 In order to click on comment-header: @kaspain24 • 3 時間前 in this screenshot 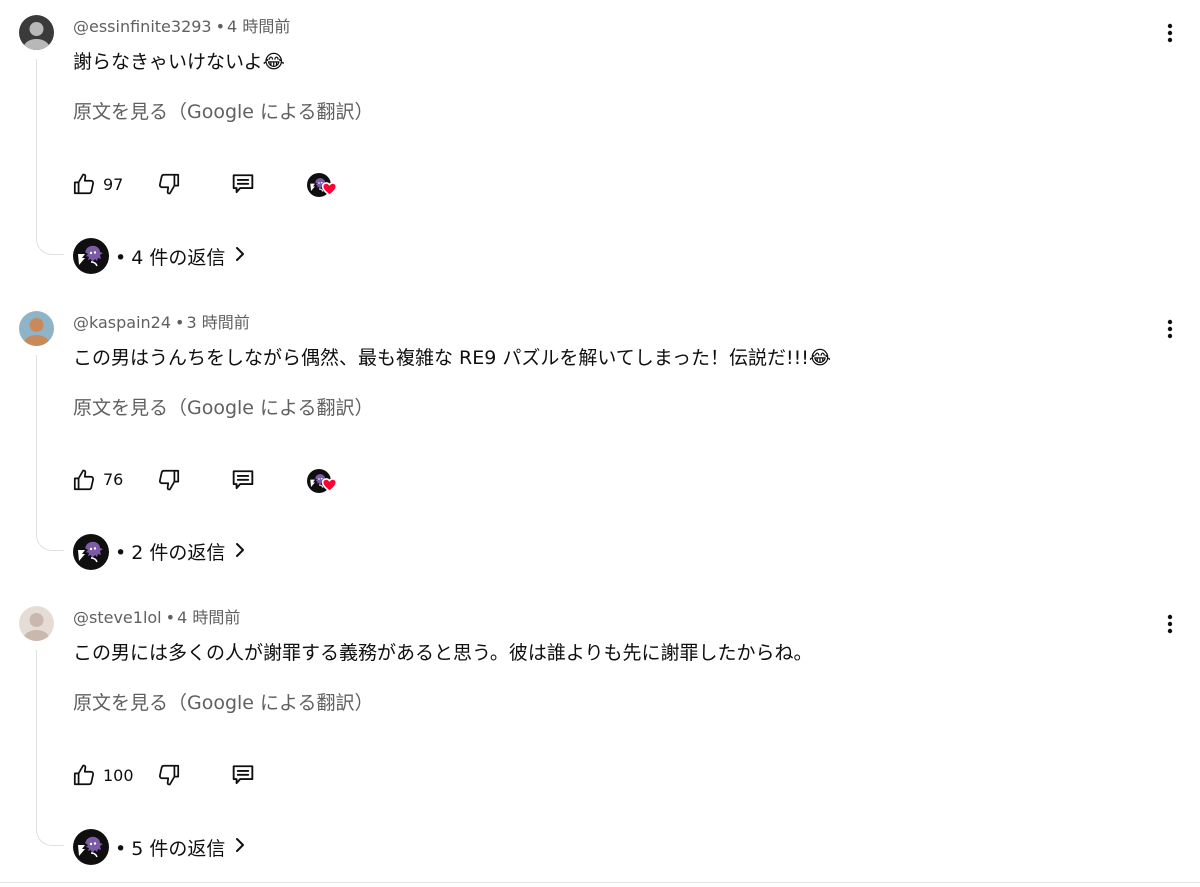, I will do `click(161, 323)`.